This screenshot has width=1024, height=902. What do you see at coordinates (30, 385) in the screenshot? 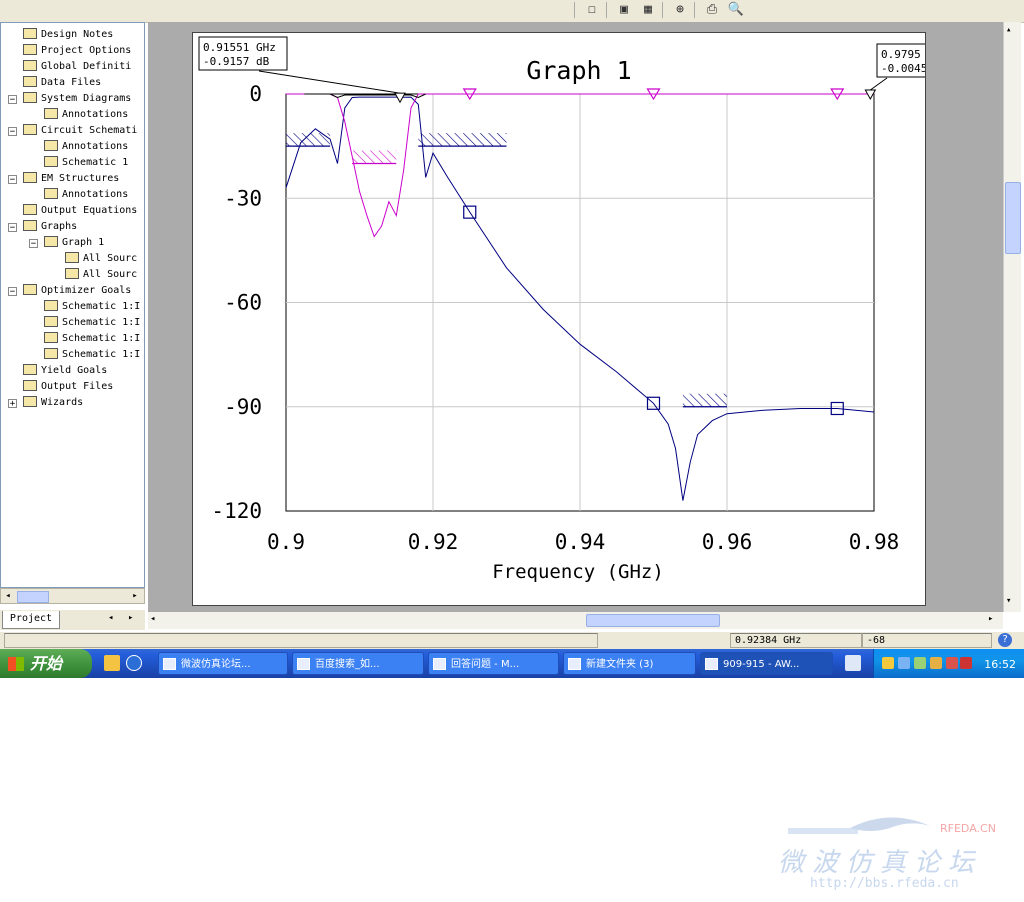
I see `output-files-icon` at bounding box center [30, 385].